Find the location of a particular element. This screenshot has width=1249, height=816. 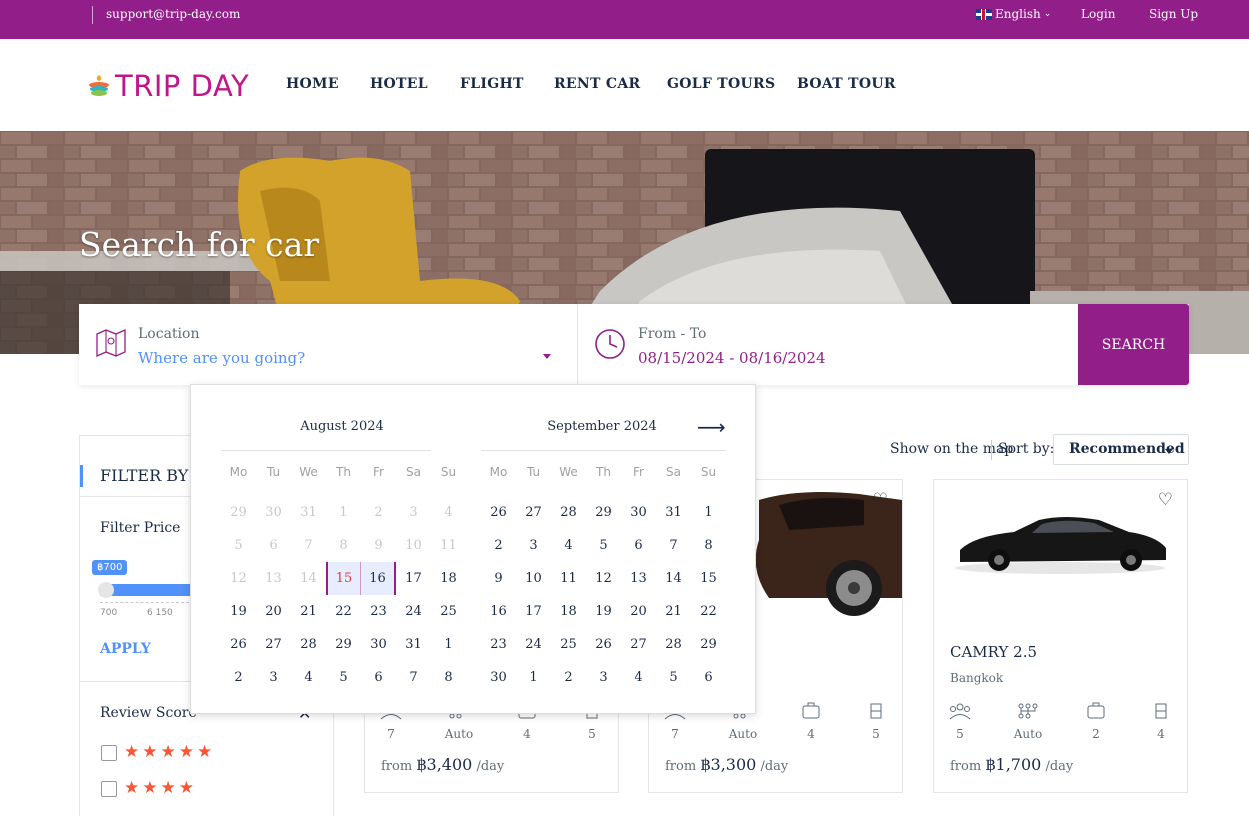

language-selector: English ⌄ is located at coordinates (1013, 14).